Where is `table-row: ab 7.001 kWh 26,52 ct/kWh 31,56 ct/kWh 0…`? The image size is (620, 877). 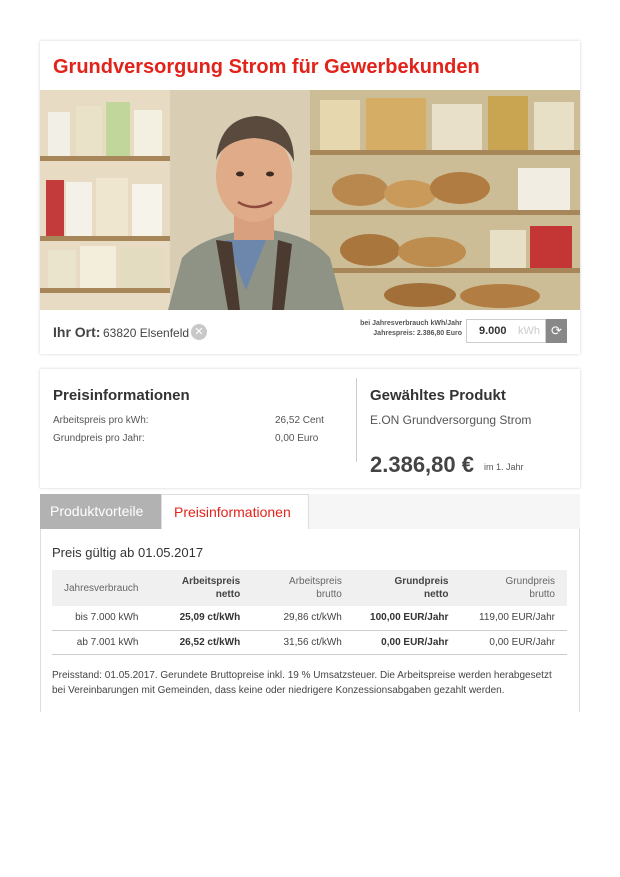 table-row: ab 7.001 kWh 26,52 ct/kWh 31,56 ct/kWh 0… is located at coordinates (309, 642).